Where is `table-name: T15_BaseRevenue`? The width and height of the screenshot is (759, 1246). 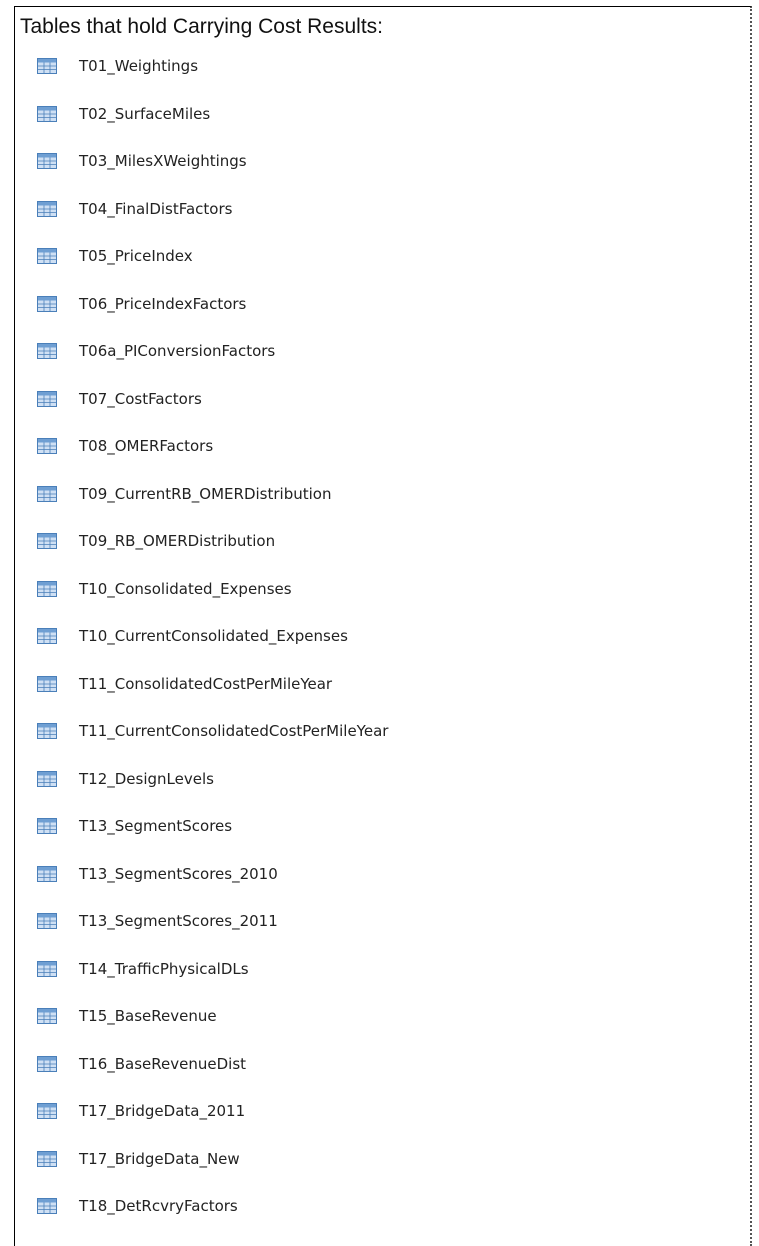 table-name: T15_BaseRevenue is located at coordinates (148, 1016).